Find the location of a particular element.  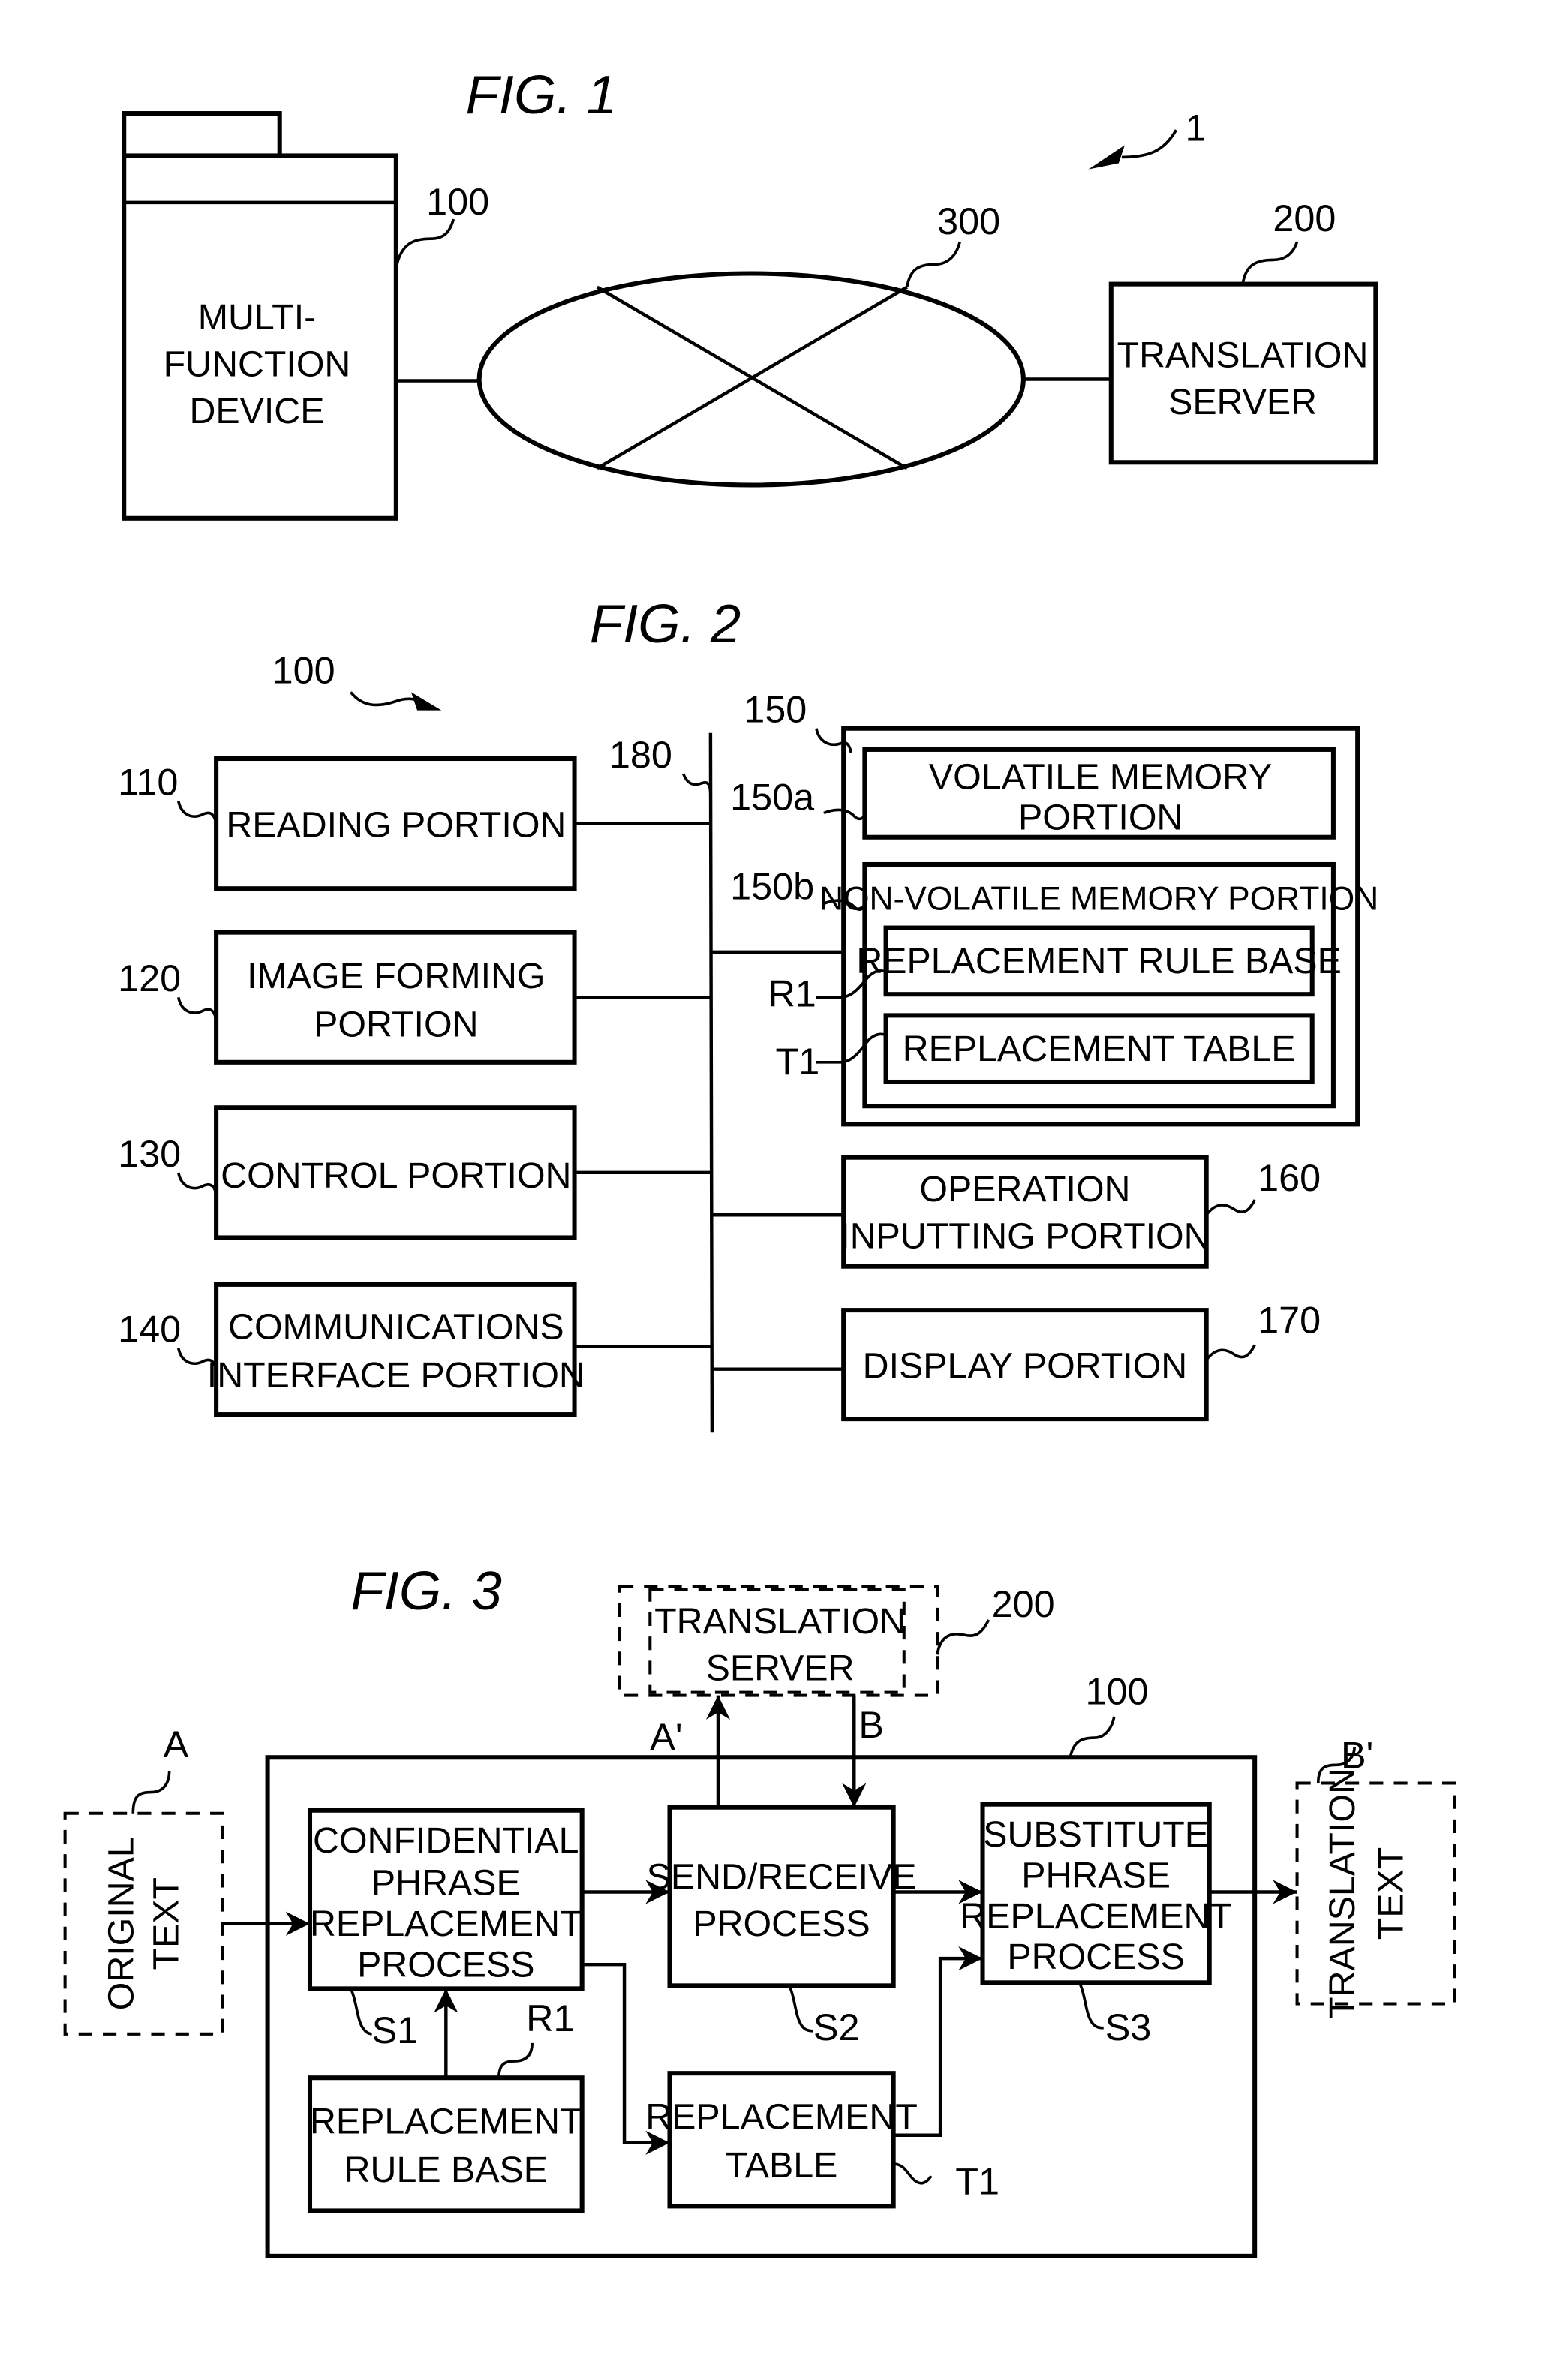

fig3-translation-server: TRANSLATION SERVER 200 is located at coordinates (836, 1639).